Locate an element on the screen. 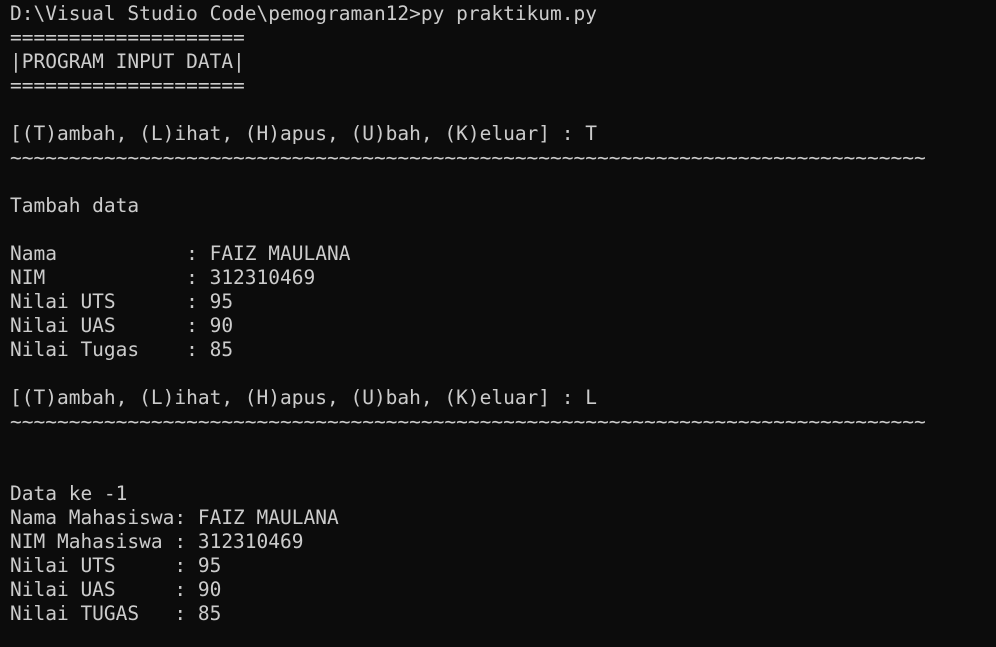 The width and height of the screenshot is (996, 647). input-uas-line: Nilai UAS : 90 is located at coordinates (122, 325).